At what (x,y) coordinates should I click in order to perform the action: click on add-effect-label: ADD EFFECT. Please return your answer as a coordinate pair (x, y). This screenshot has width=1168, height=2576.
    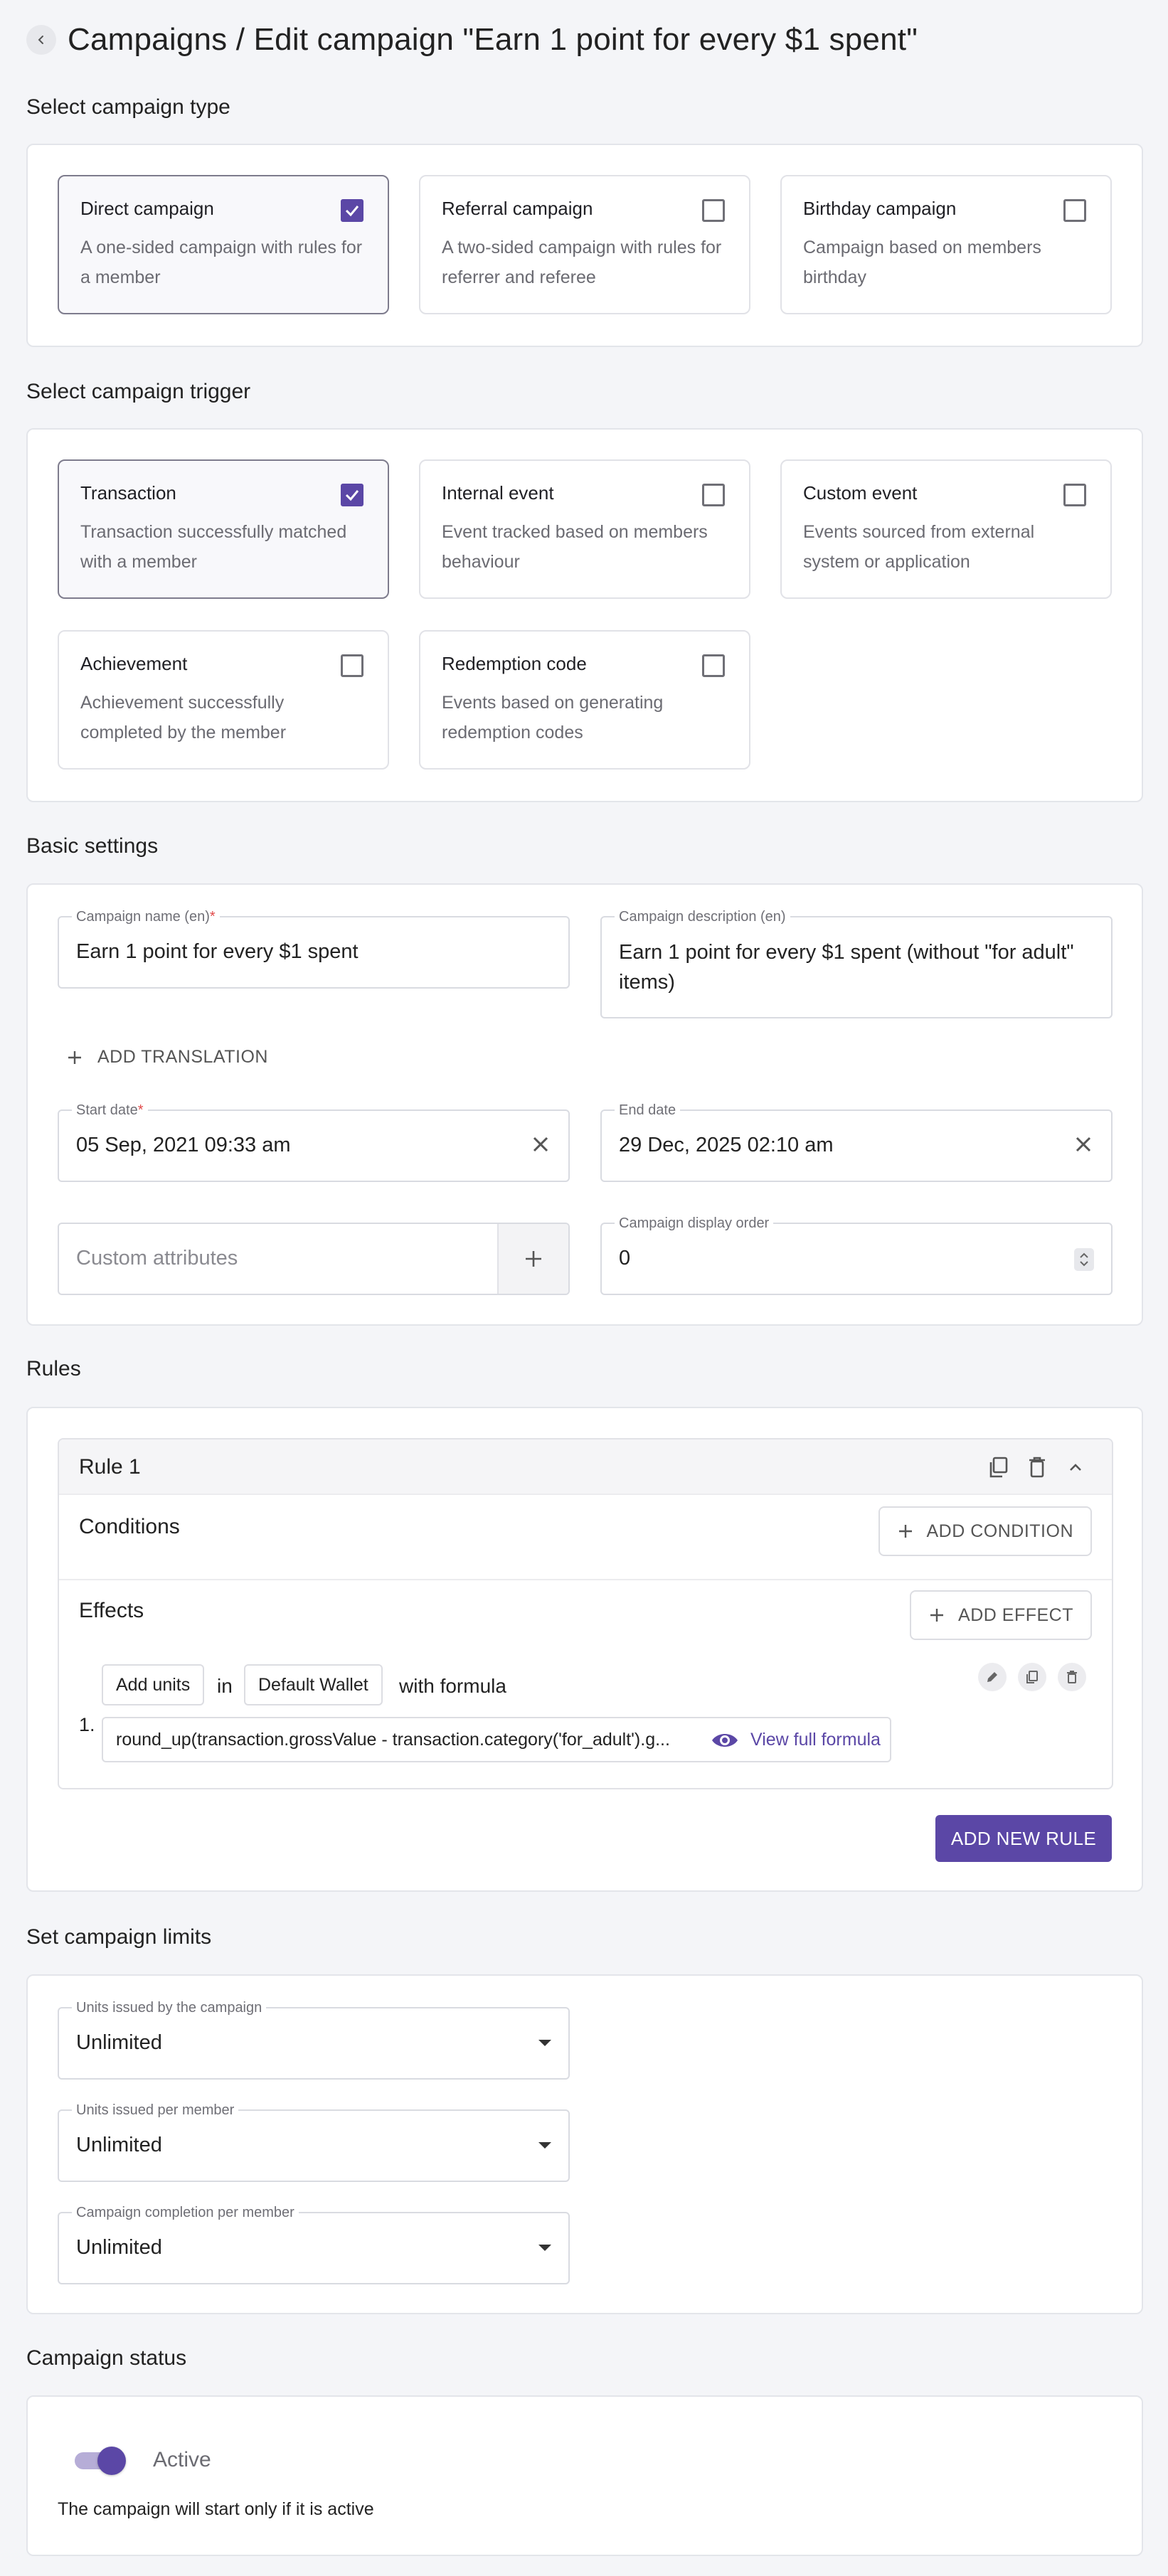
    Looking at the image, I should click on (1015, 1614).